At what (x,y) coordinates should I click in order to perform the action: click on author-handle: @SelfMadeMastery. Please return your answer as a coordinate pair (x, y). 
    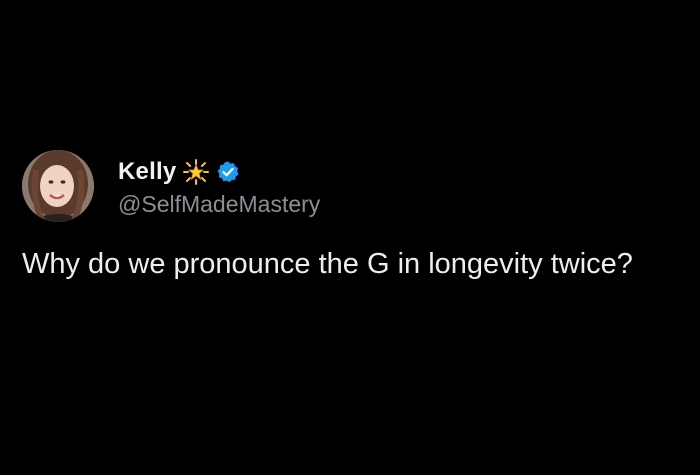
    Looking at the image, I should click on (219, 204).